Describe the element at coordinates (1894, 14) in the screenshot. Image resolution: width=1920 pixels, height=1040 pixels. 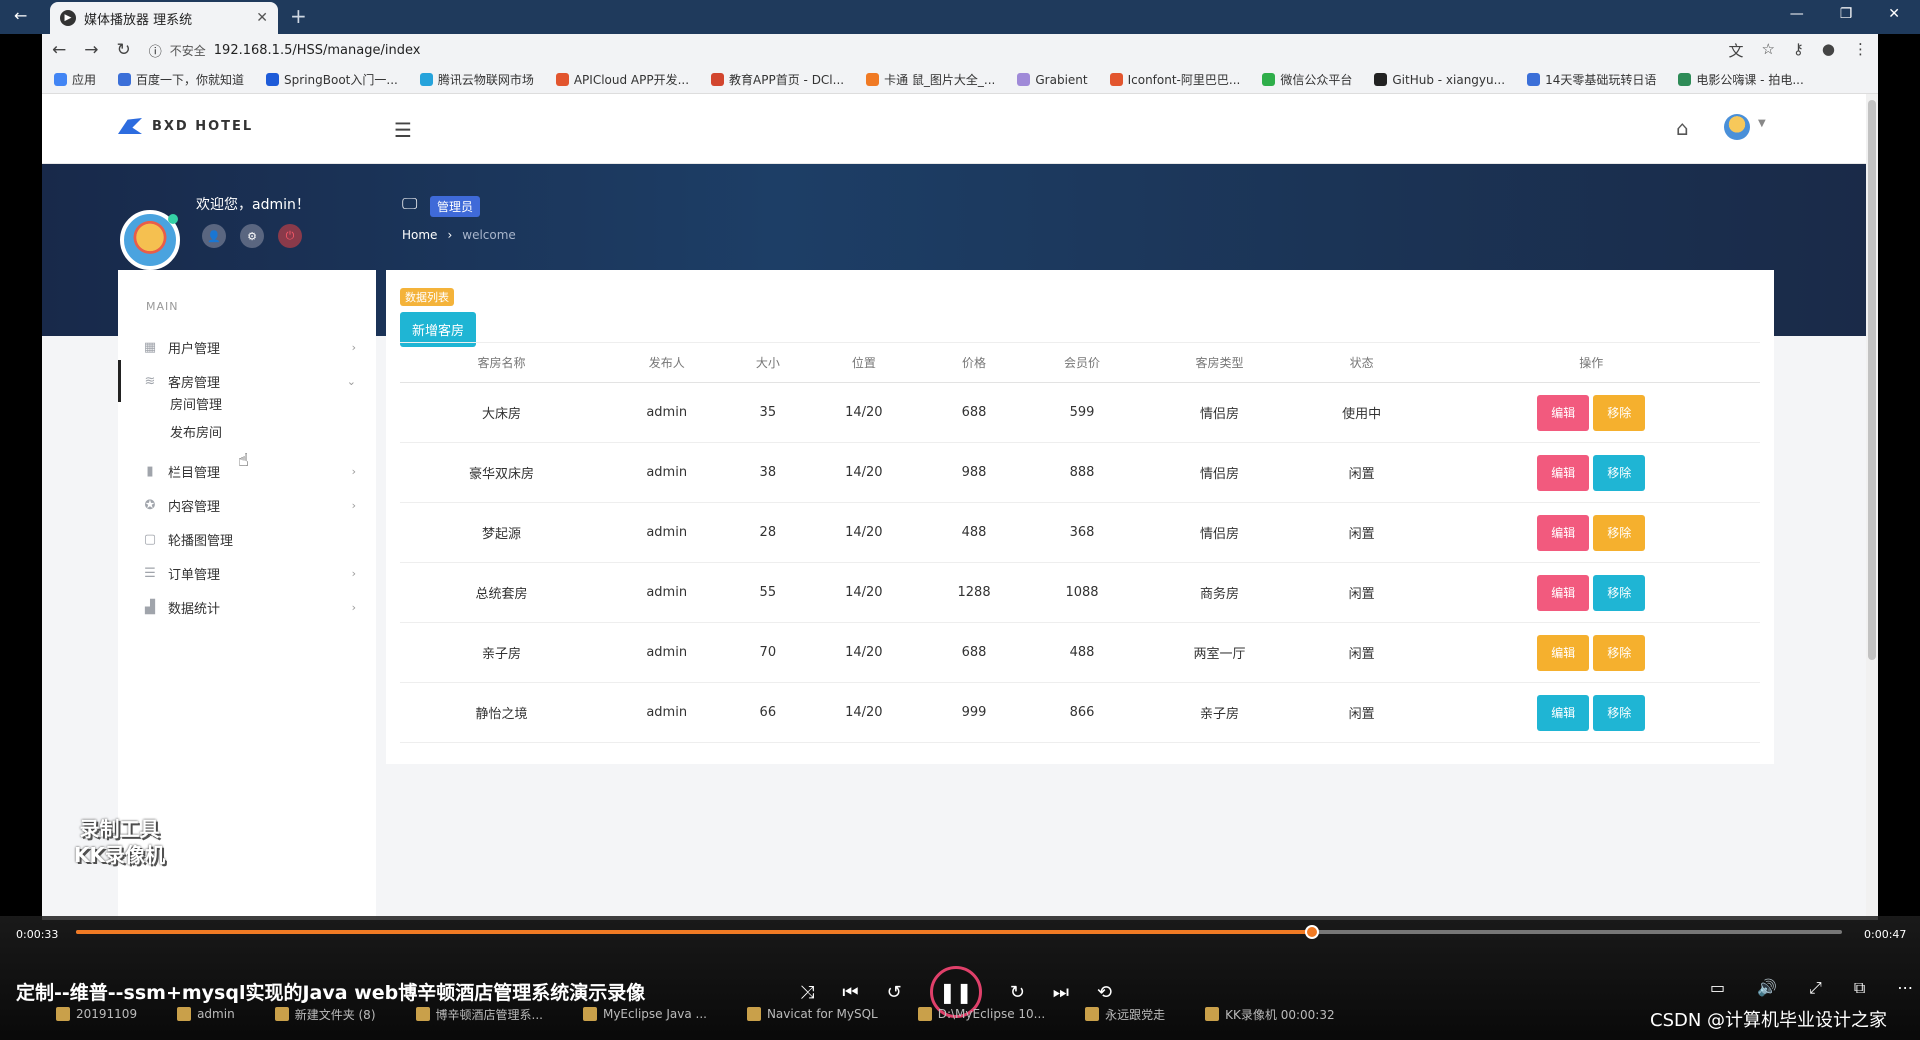
I see `close-window-icon: ✕` at that location.